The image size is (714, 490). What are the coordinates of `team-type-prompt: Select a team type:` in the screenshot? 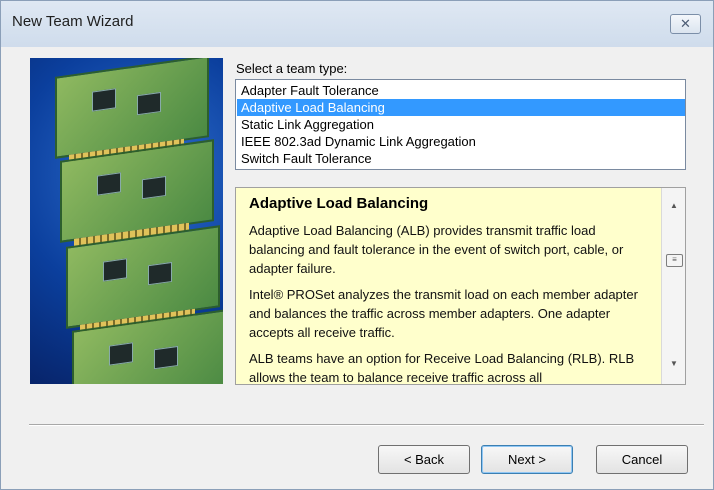 It's located at (292, 68).